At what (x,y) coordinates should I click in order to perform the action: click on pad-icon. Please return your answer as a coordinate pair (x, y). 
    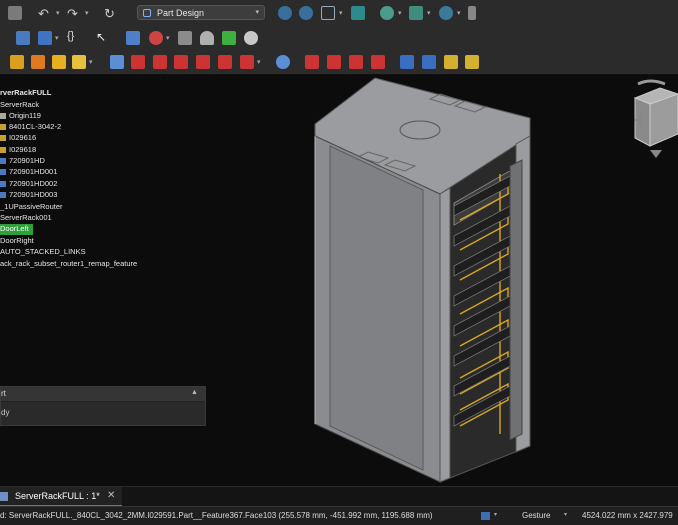
    Looking at the image, I should click on (59, 62).